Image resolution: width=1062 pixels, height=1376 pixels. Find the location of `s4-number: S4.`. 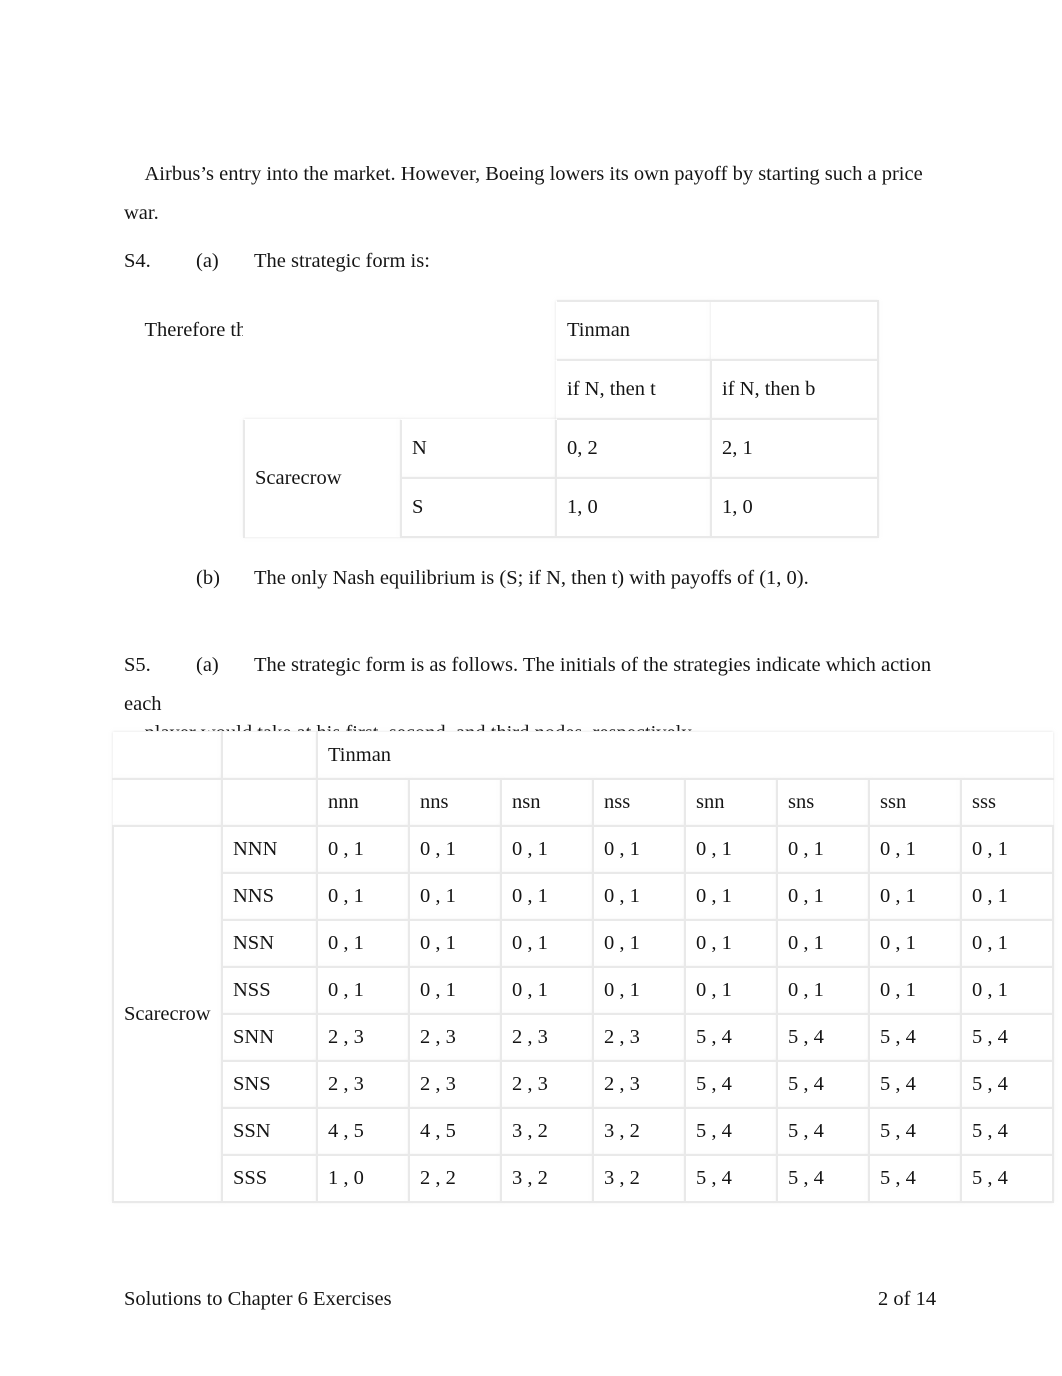

s4-number: S4. is located at coordinates (137, 261).